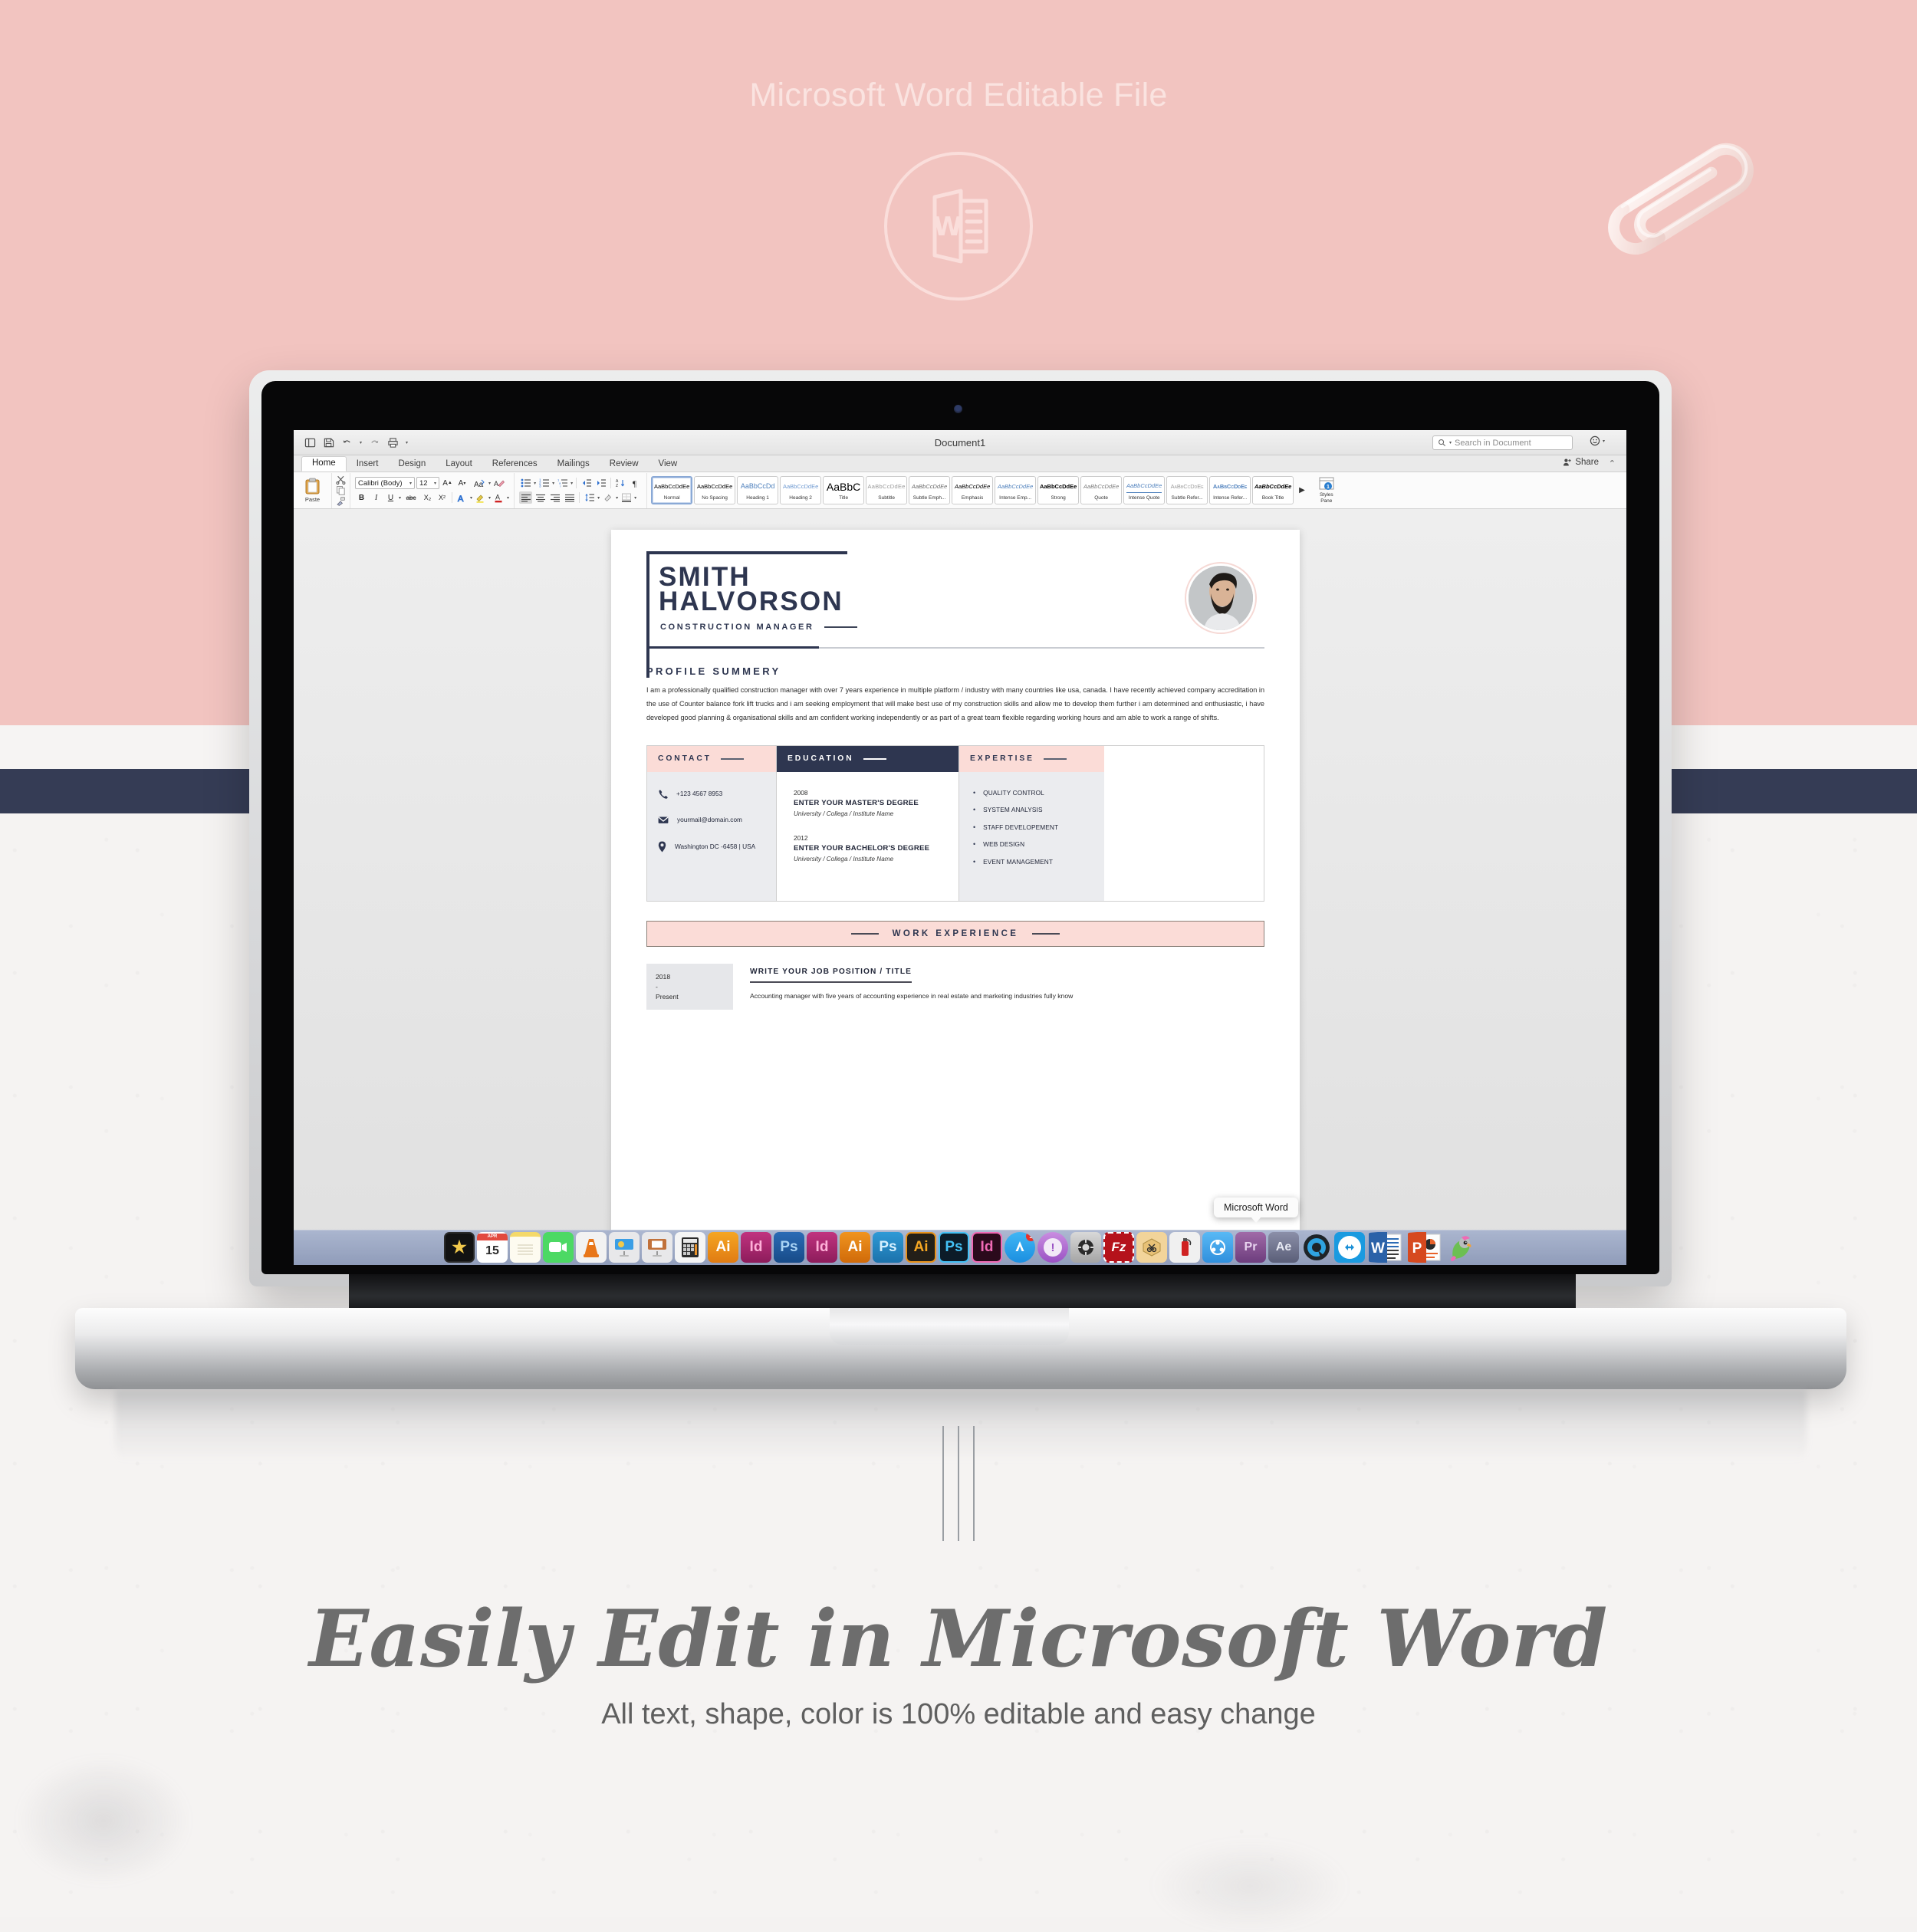 This screenshot has height=1932, width=1917. What do you see at coordinates (459, 465) in the screenshot?
I see `tab-layout: Layout` at bounding box center [459, 465].